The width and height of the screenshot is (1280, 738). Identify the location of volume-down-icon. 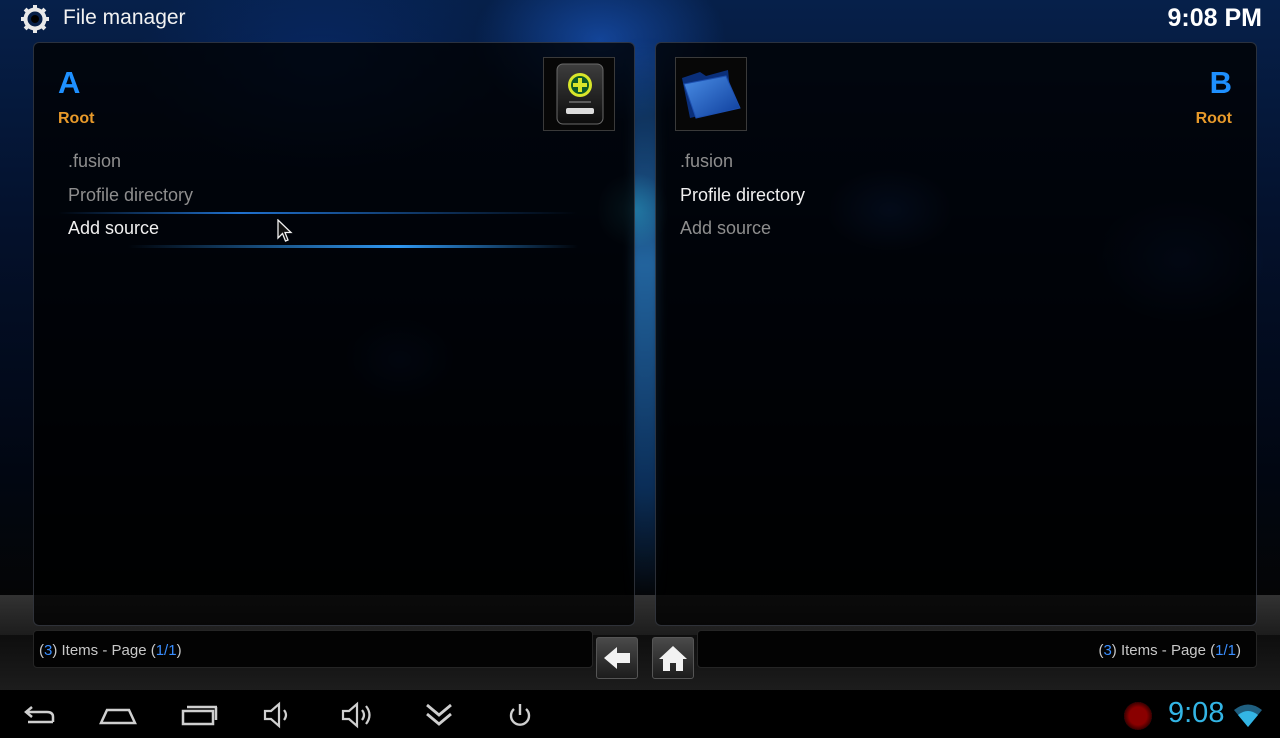
(278, 715).